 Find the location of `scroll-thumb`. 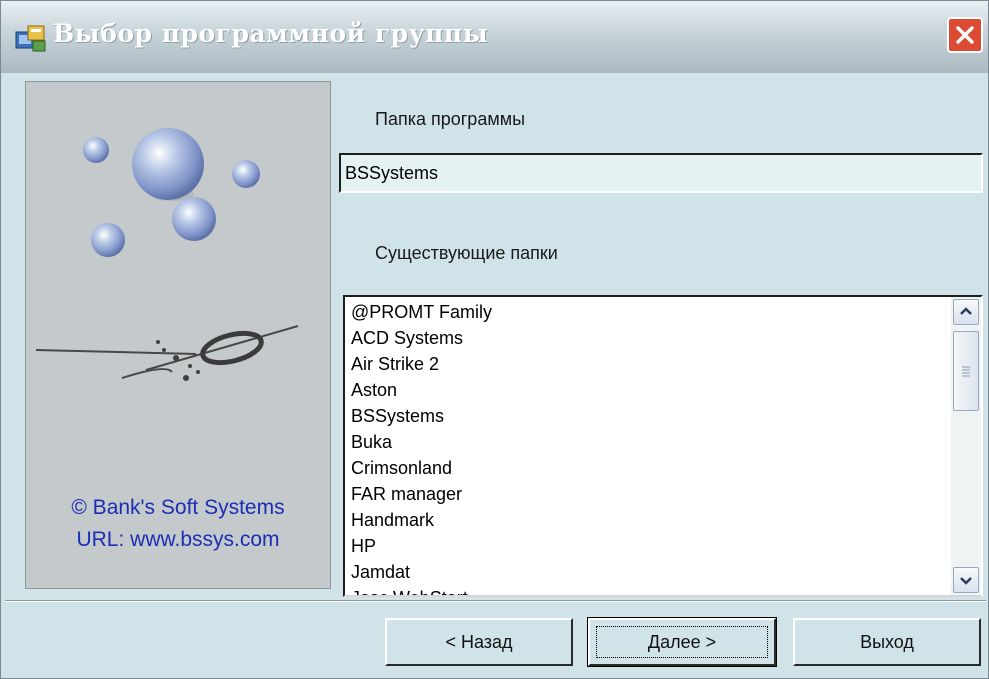

scroll-thumb is located at coordinates (966, 371).